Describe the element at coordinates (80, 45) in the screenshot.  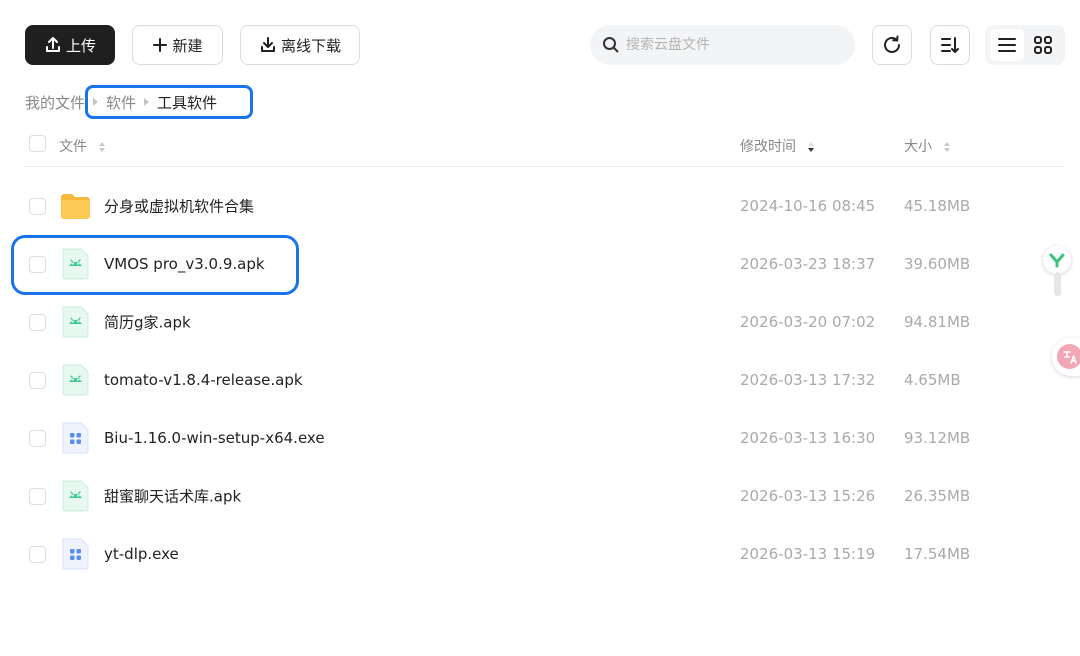
I see `upload-label: 上传` at that location.